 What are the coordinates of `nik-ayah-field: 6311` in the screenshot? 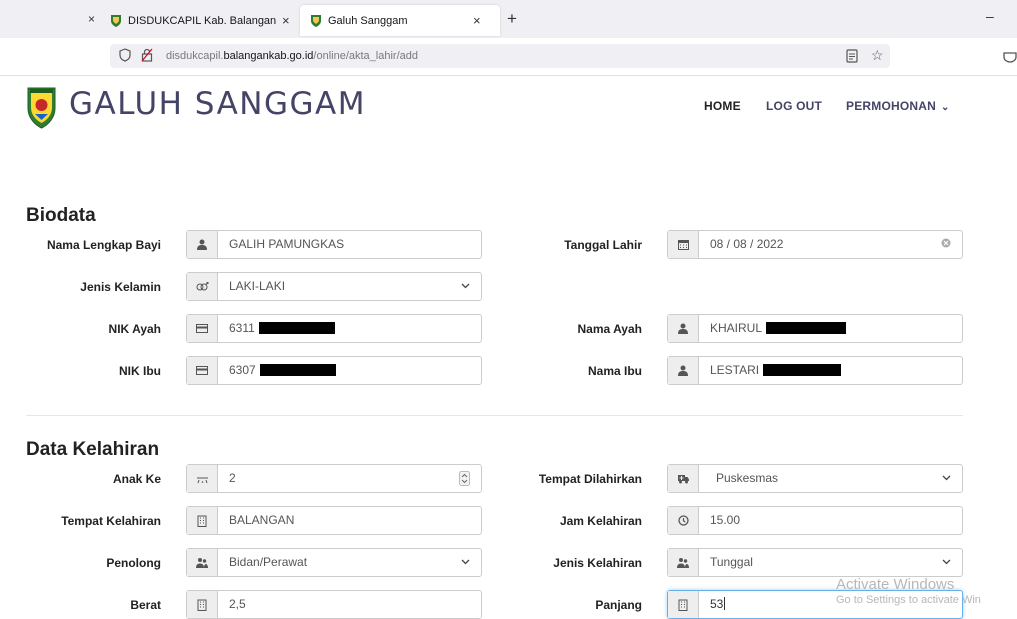 It's located at (334, 328).